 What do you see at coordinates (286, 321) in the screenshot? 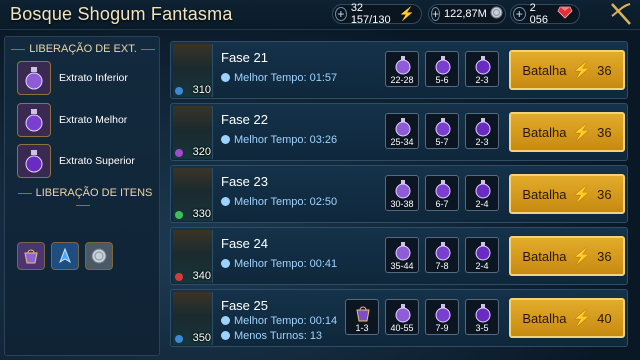
I see `best-time-text: Melhor Tempo: 00:14` at bounding box center [286, 321].